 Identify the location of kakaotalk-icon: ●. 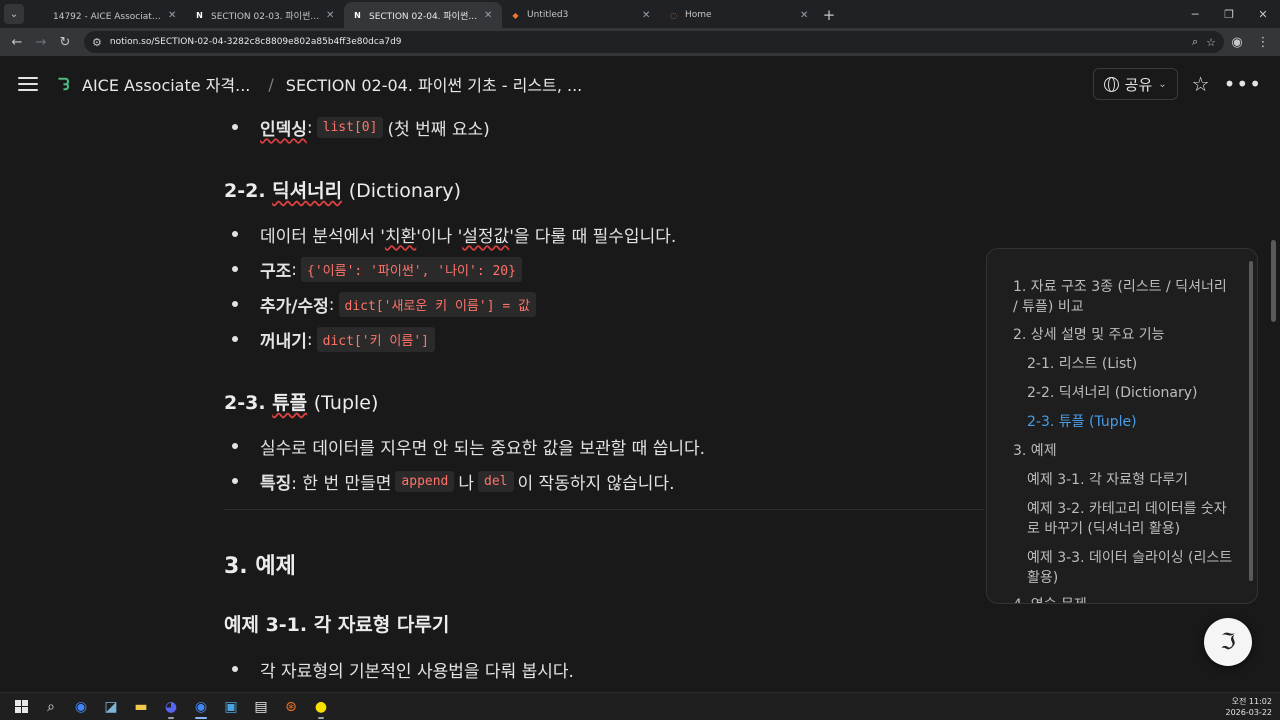
(321, 707).